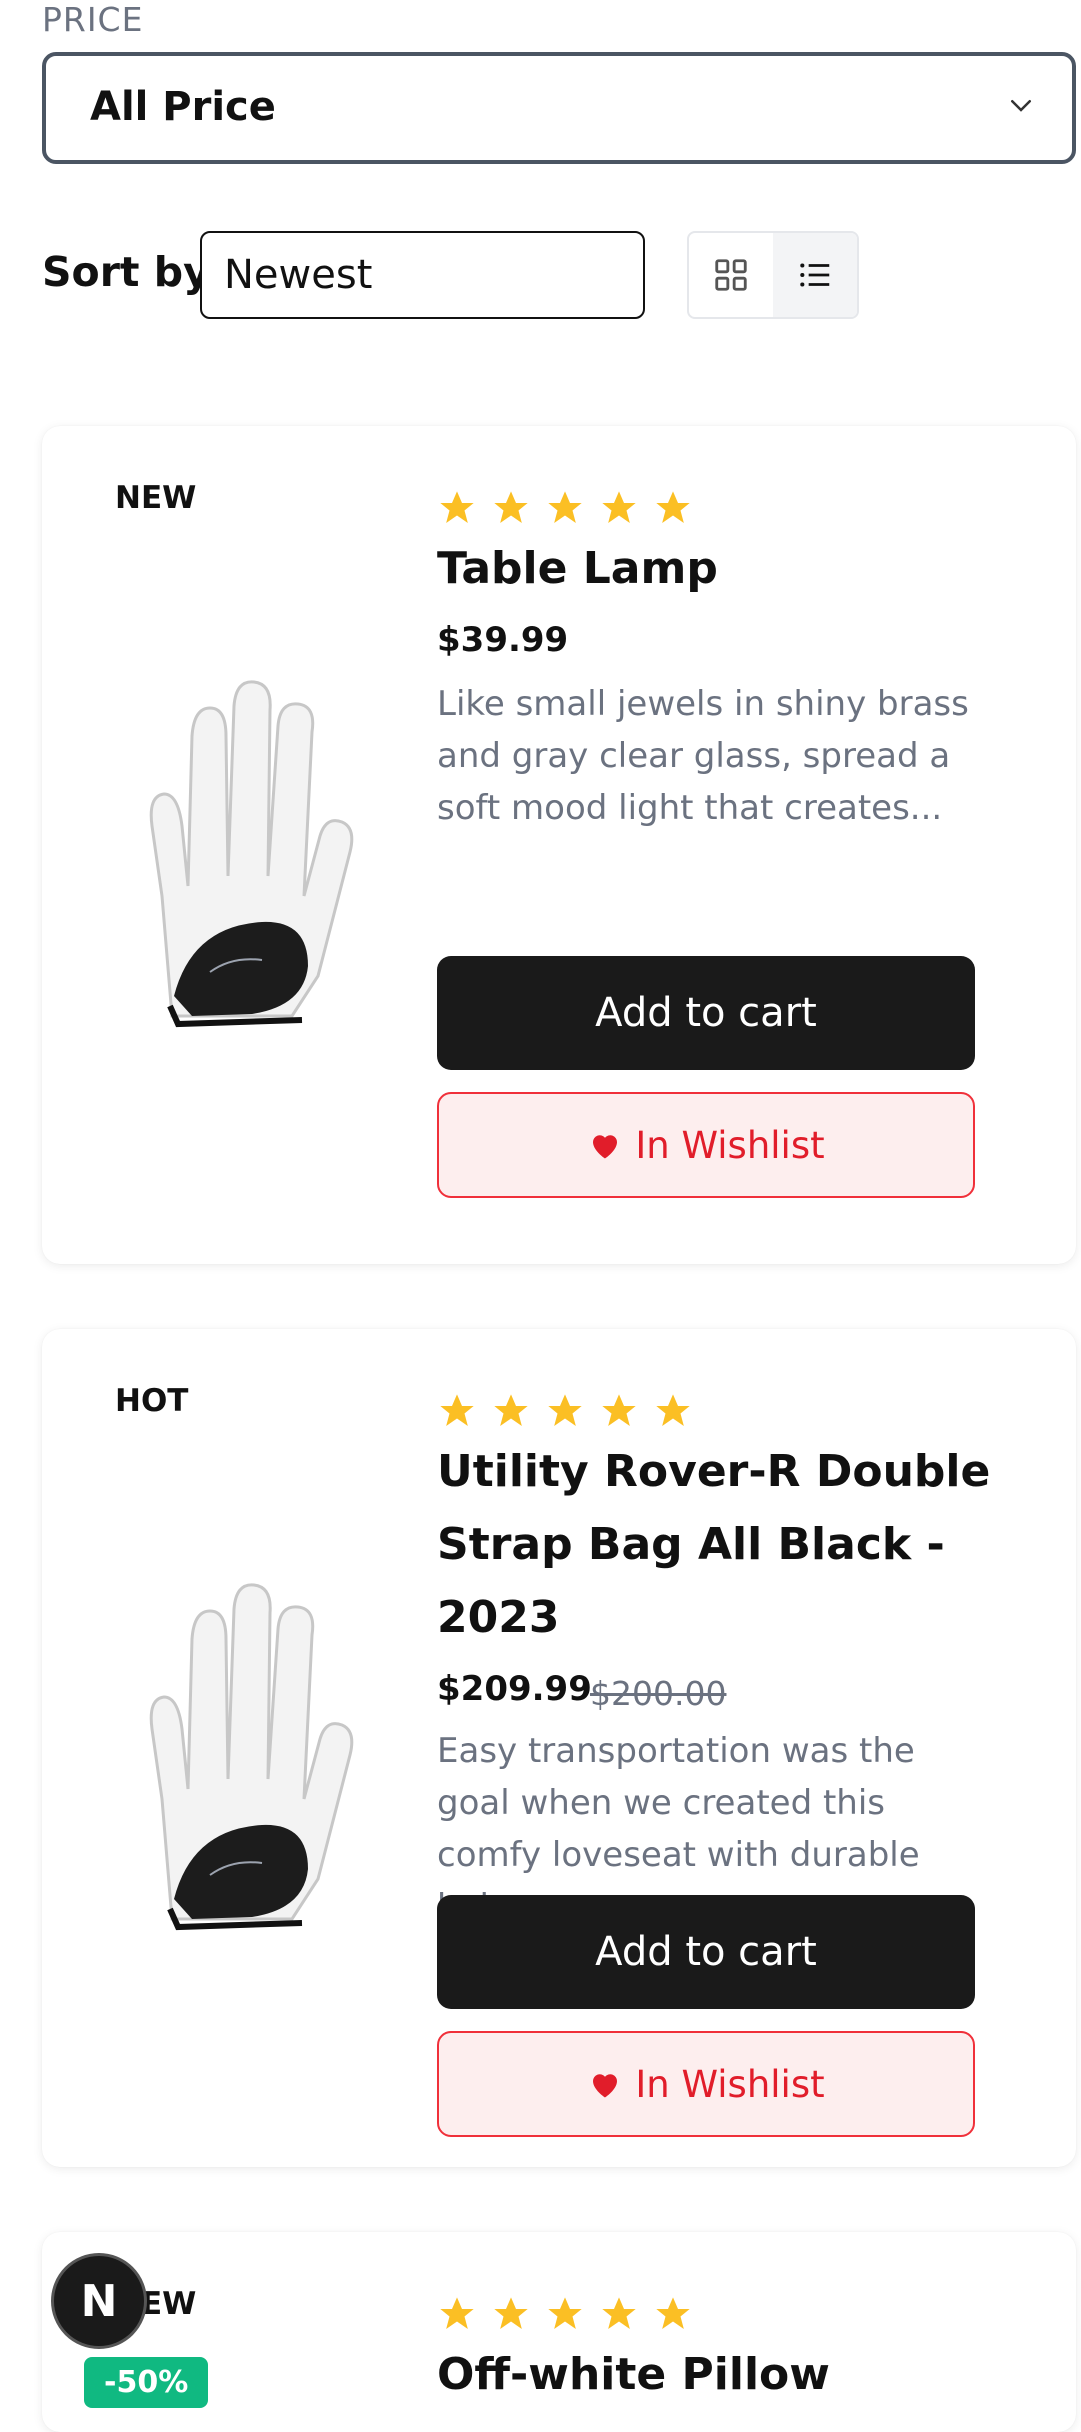  I want to click on list-icon, so click(815, 275).